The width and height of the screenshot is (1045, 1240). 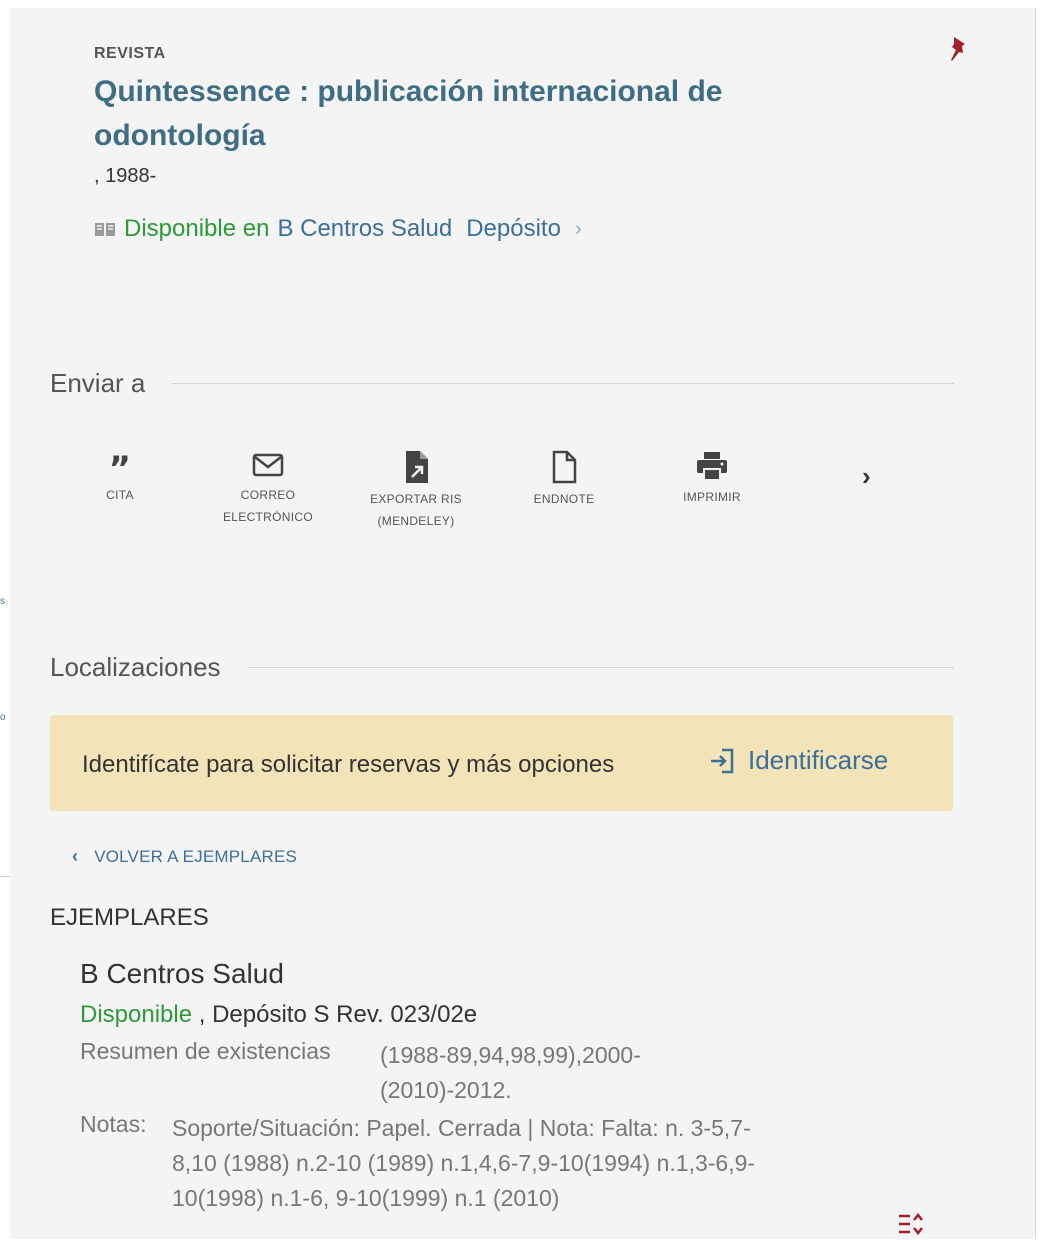 I want to click on item-library: B Centros Salud, so click(x=182, y=973).